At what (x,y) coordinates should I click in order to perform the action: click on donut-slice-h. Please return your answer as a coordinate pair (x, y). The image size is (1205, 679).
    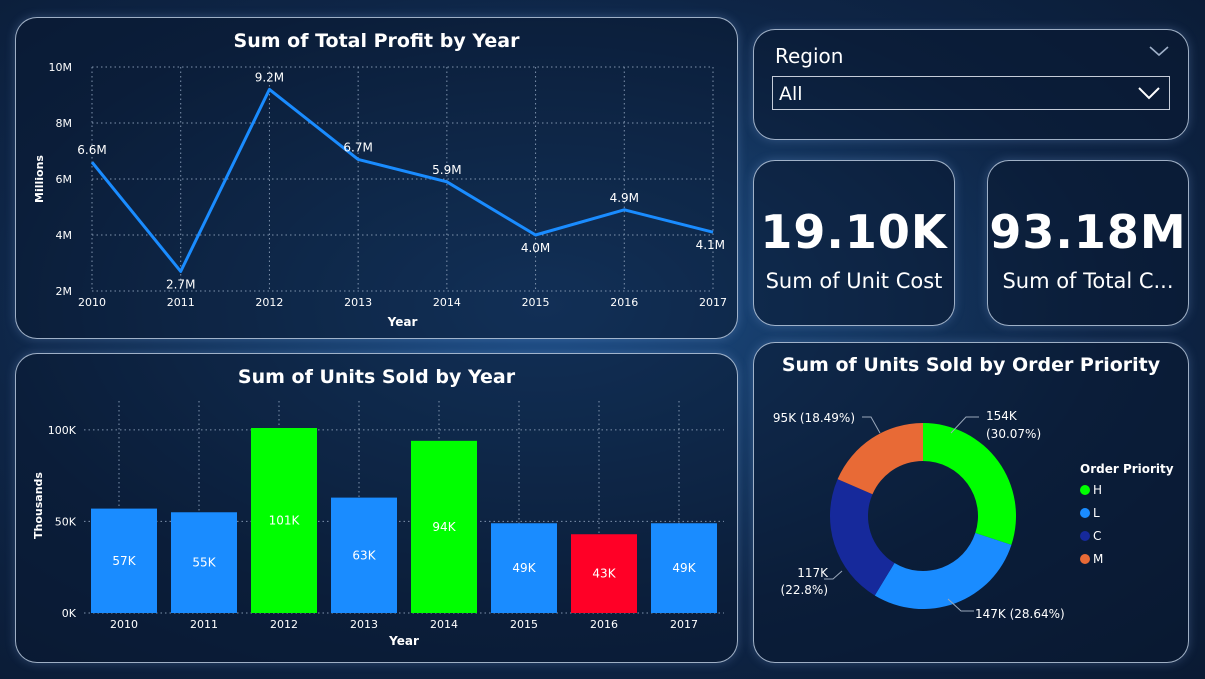
    Looking at the image, I should click on (969, 484).